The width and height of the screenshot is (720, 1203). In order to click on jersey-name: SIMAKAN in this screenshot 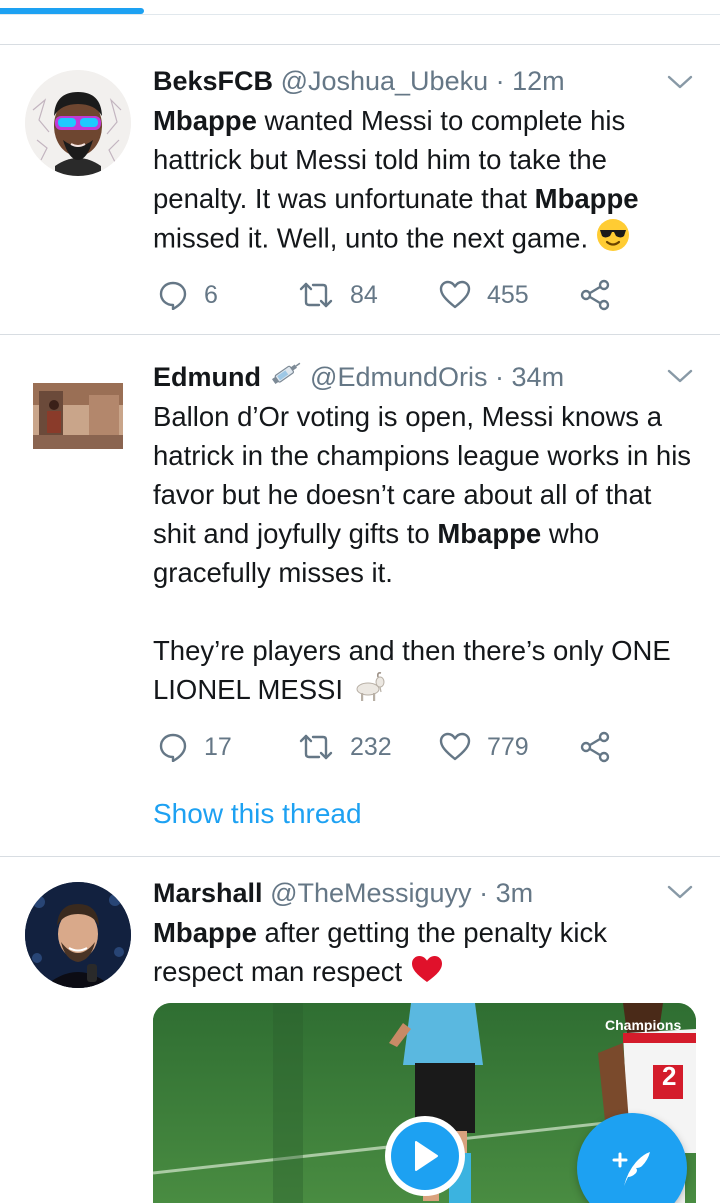, I will do `click(671, 1038)`.